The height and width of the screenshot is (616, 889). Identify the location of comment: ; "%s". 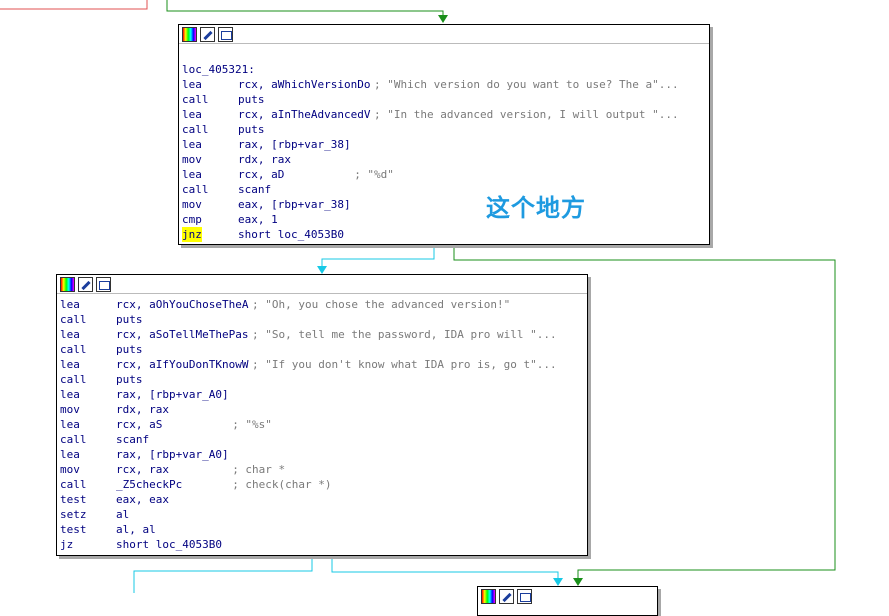
(252, 424).